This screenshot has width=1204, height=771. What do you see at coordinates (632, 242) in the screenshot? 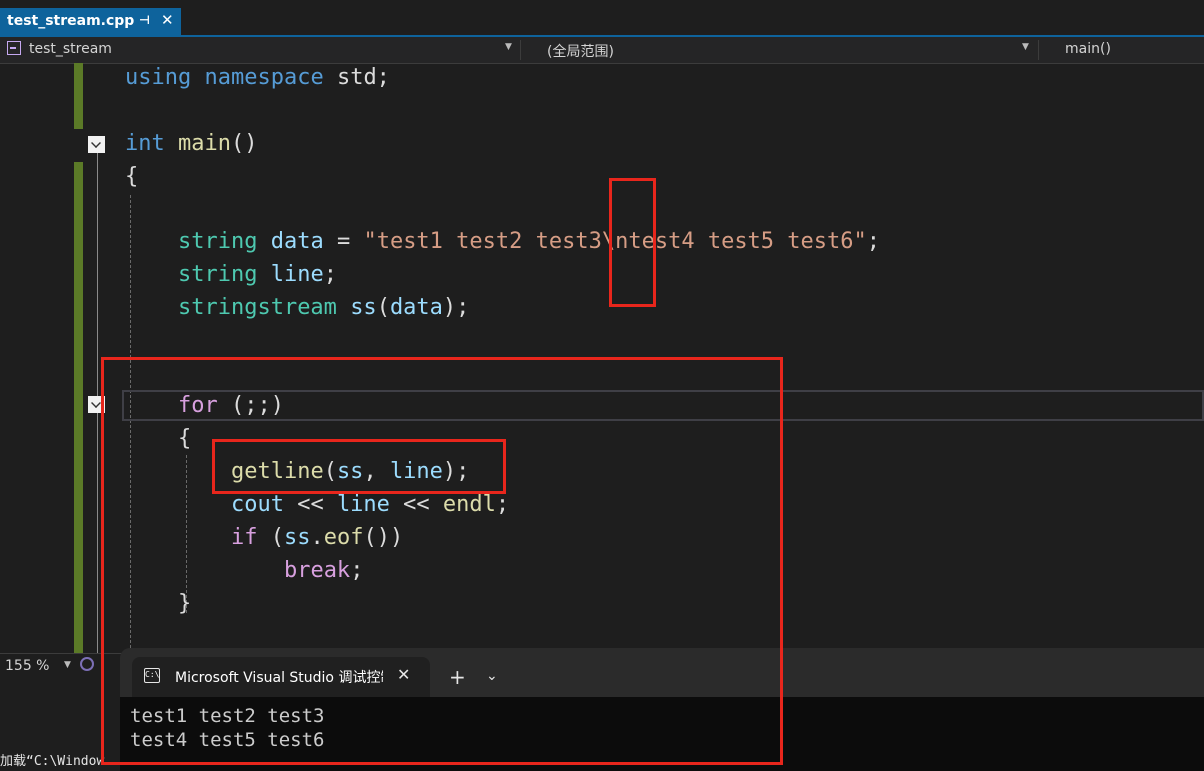
I see `highlight-box-newline` at bounding box center [632, 242].